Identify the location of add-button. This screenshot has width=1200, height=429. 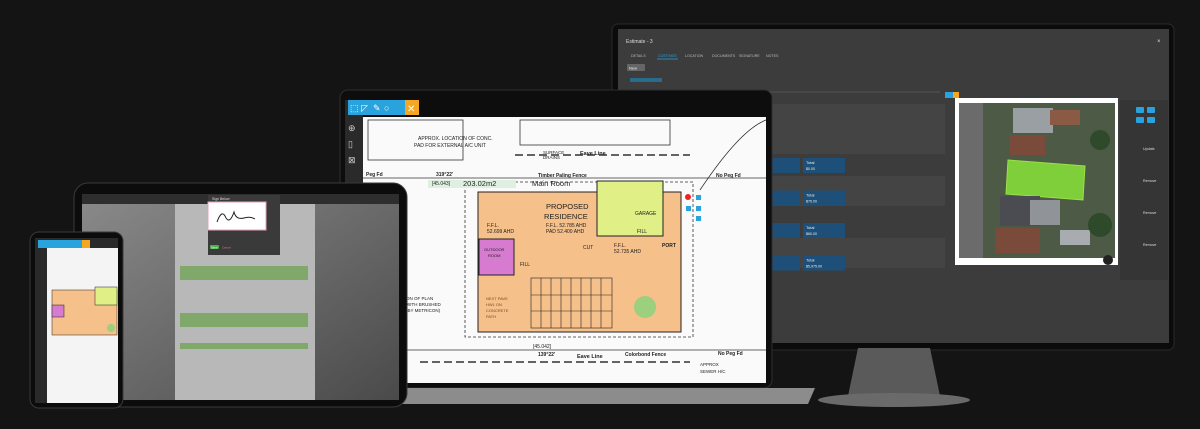
(646, 80).